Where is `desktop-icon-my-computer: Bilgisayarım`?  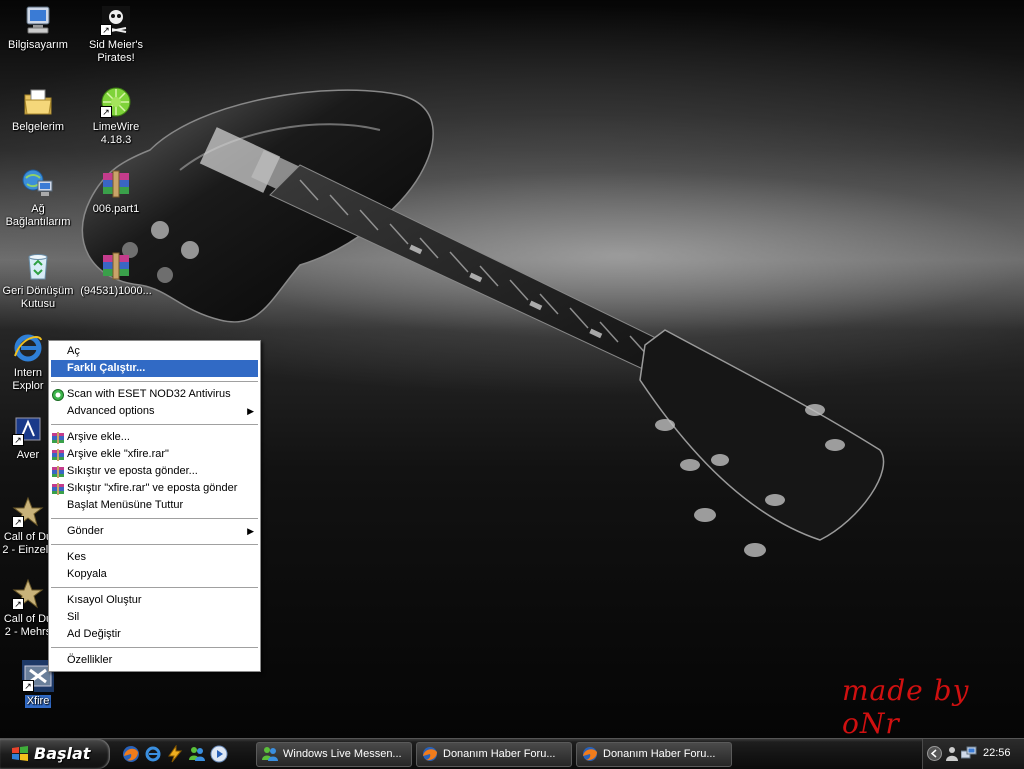
desktop-icon-my-computer: Bilgisayarım is located at coordinates (38, 28).